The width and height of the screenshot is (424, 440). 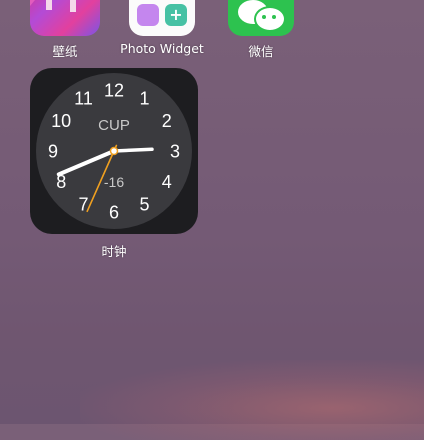 What do you see at coordinates (167, 121) in the screenshot?
I see `clock-number: 2` at bounding box center [167, 121].